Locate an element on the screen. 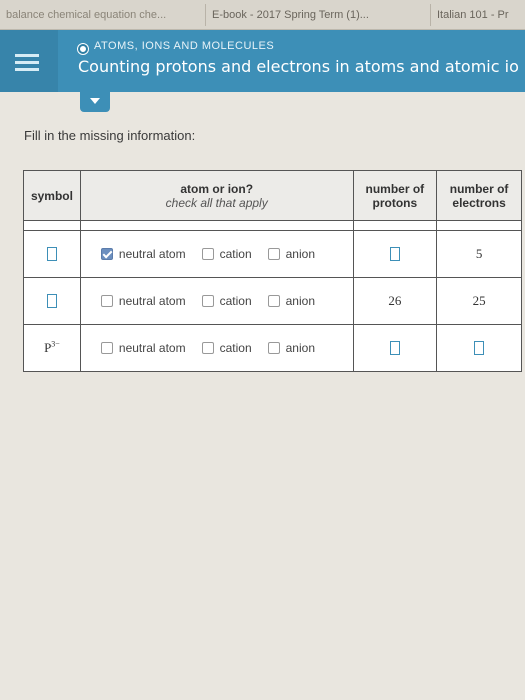  symbol-cell: P3− is located at coordinates (52, 348).